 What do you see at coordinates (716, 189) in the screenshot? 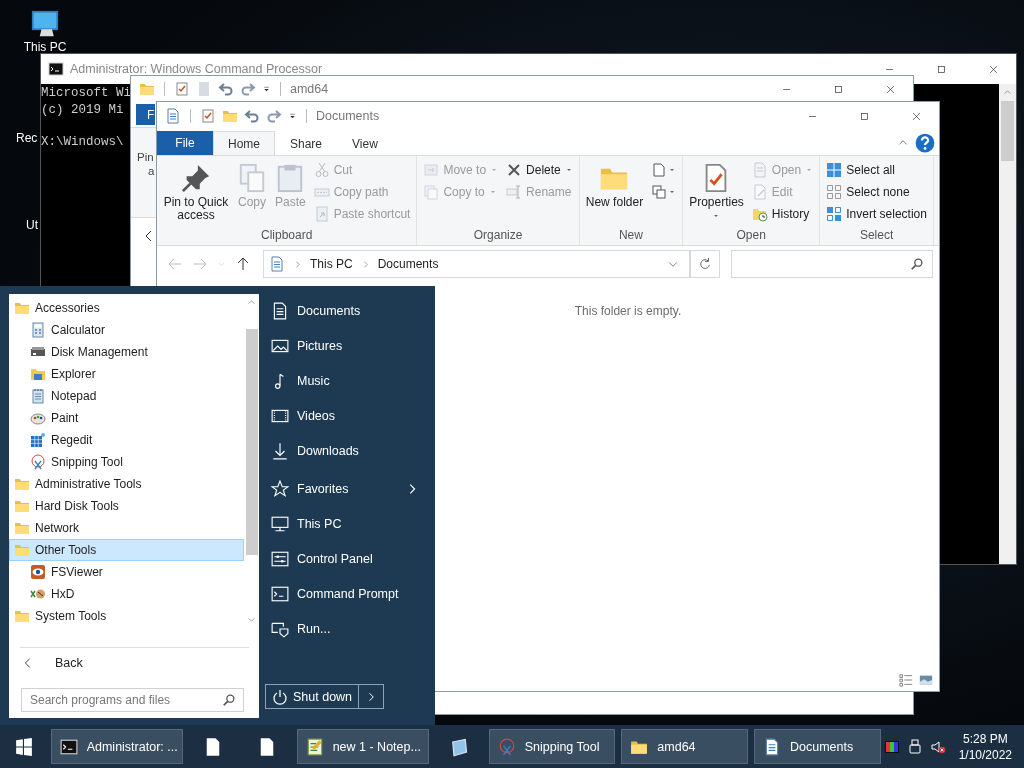
I see `ribbon-button: Properties` at bounding box center [716, 189].